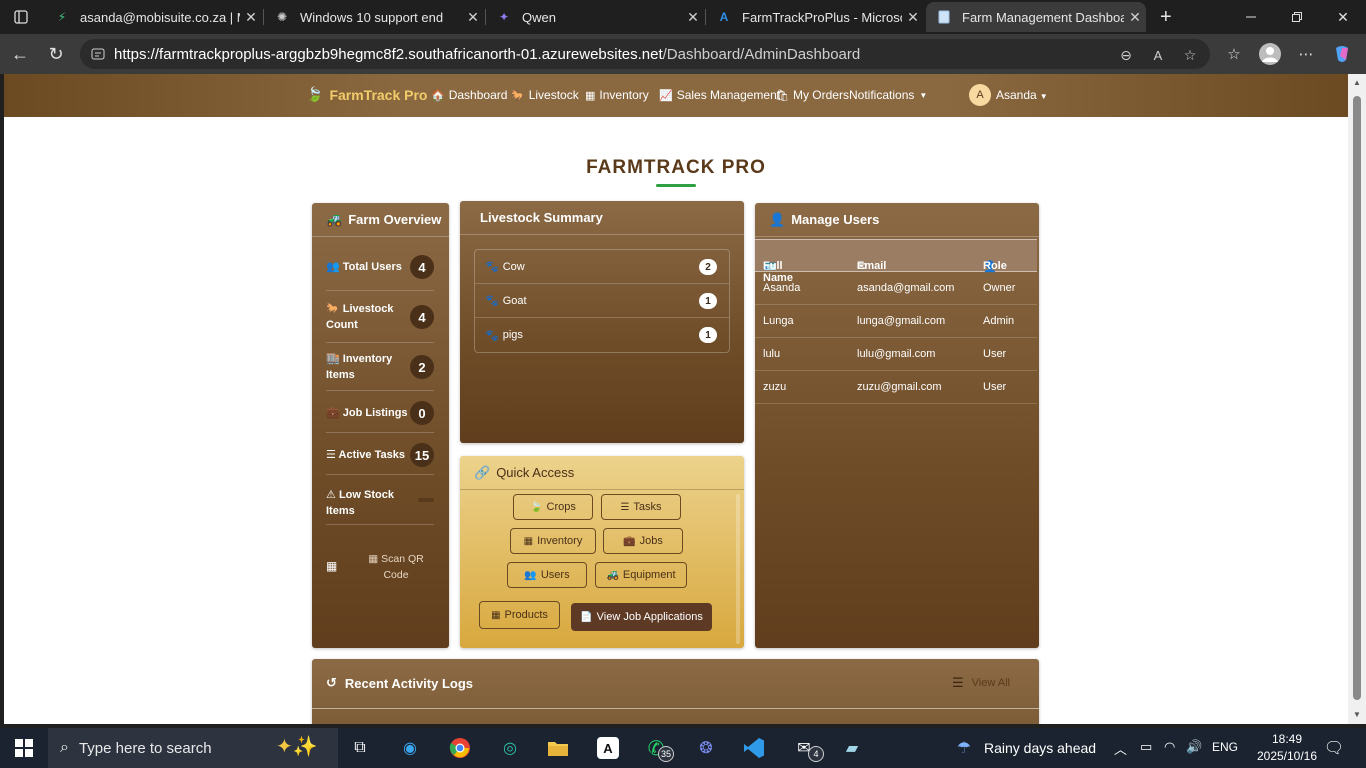 This screenshot has width=1366, height=768. What do you see at coordinates (1146, 747) in the screenshot?
I see `battery-icon: ▭` at bounding box center [1146, 747].